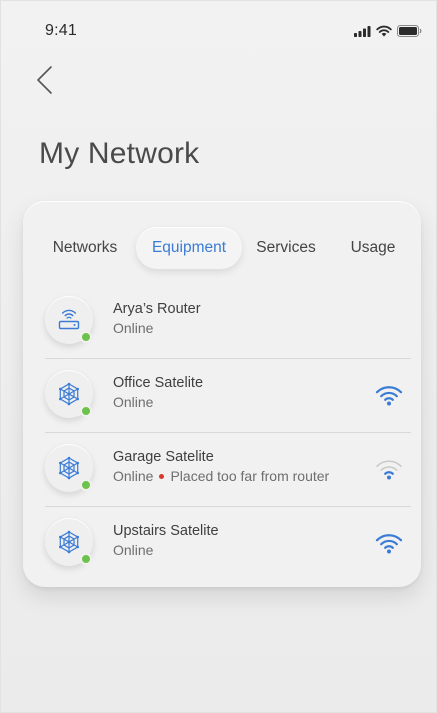  I want to click on chevron-left-icon, so click(44, 80).